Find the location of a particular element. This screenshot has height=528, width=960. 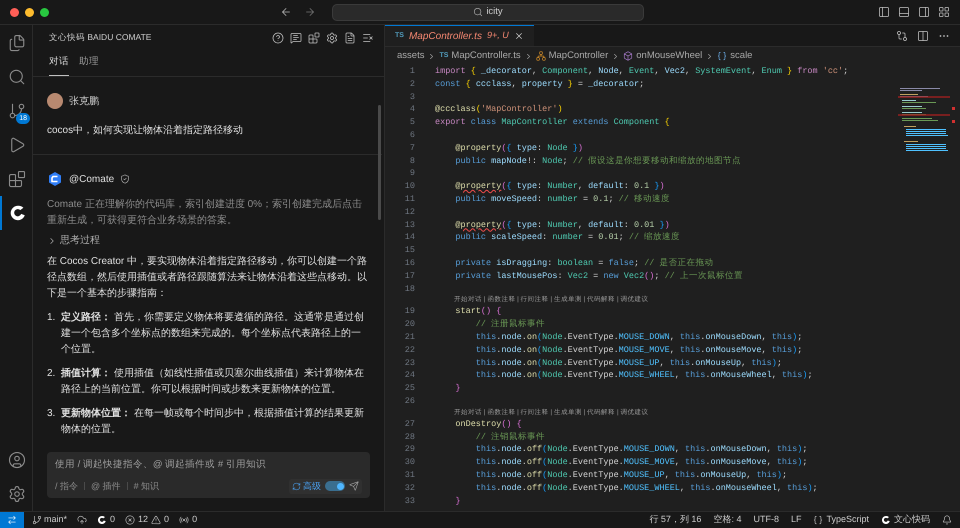

help-icon is located at coordinates (278, 38).